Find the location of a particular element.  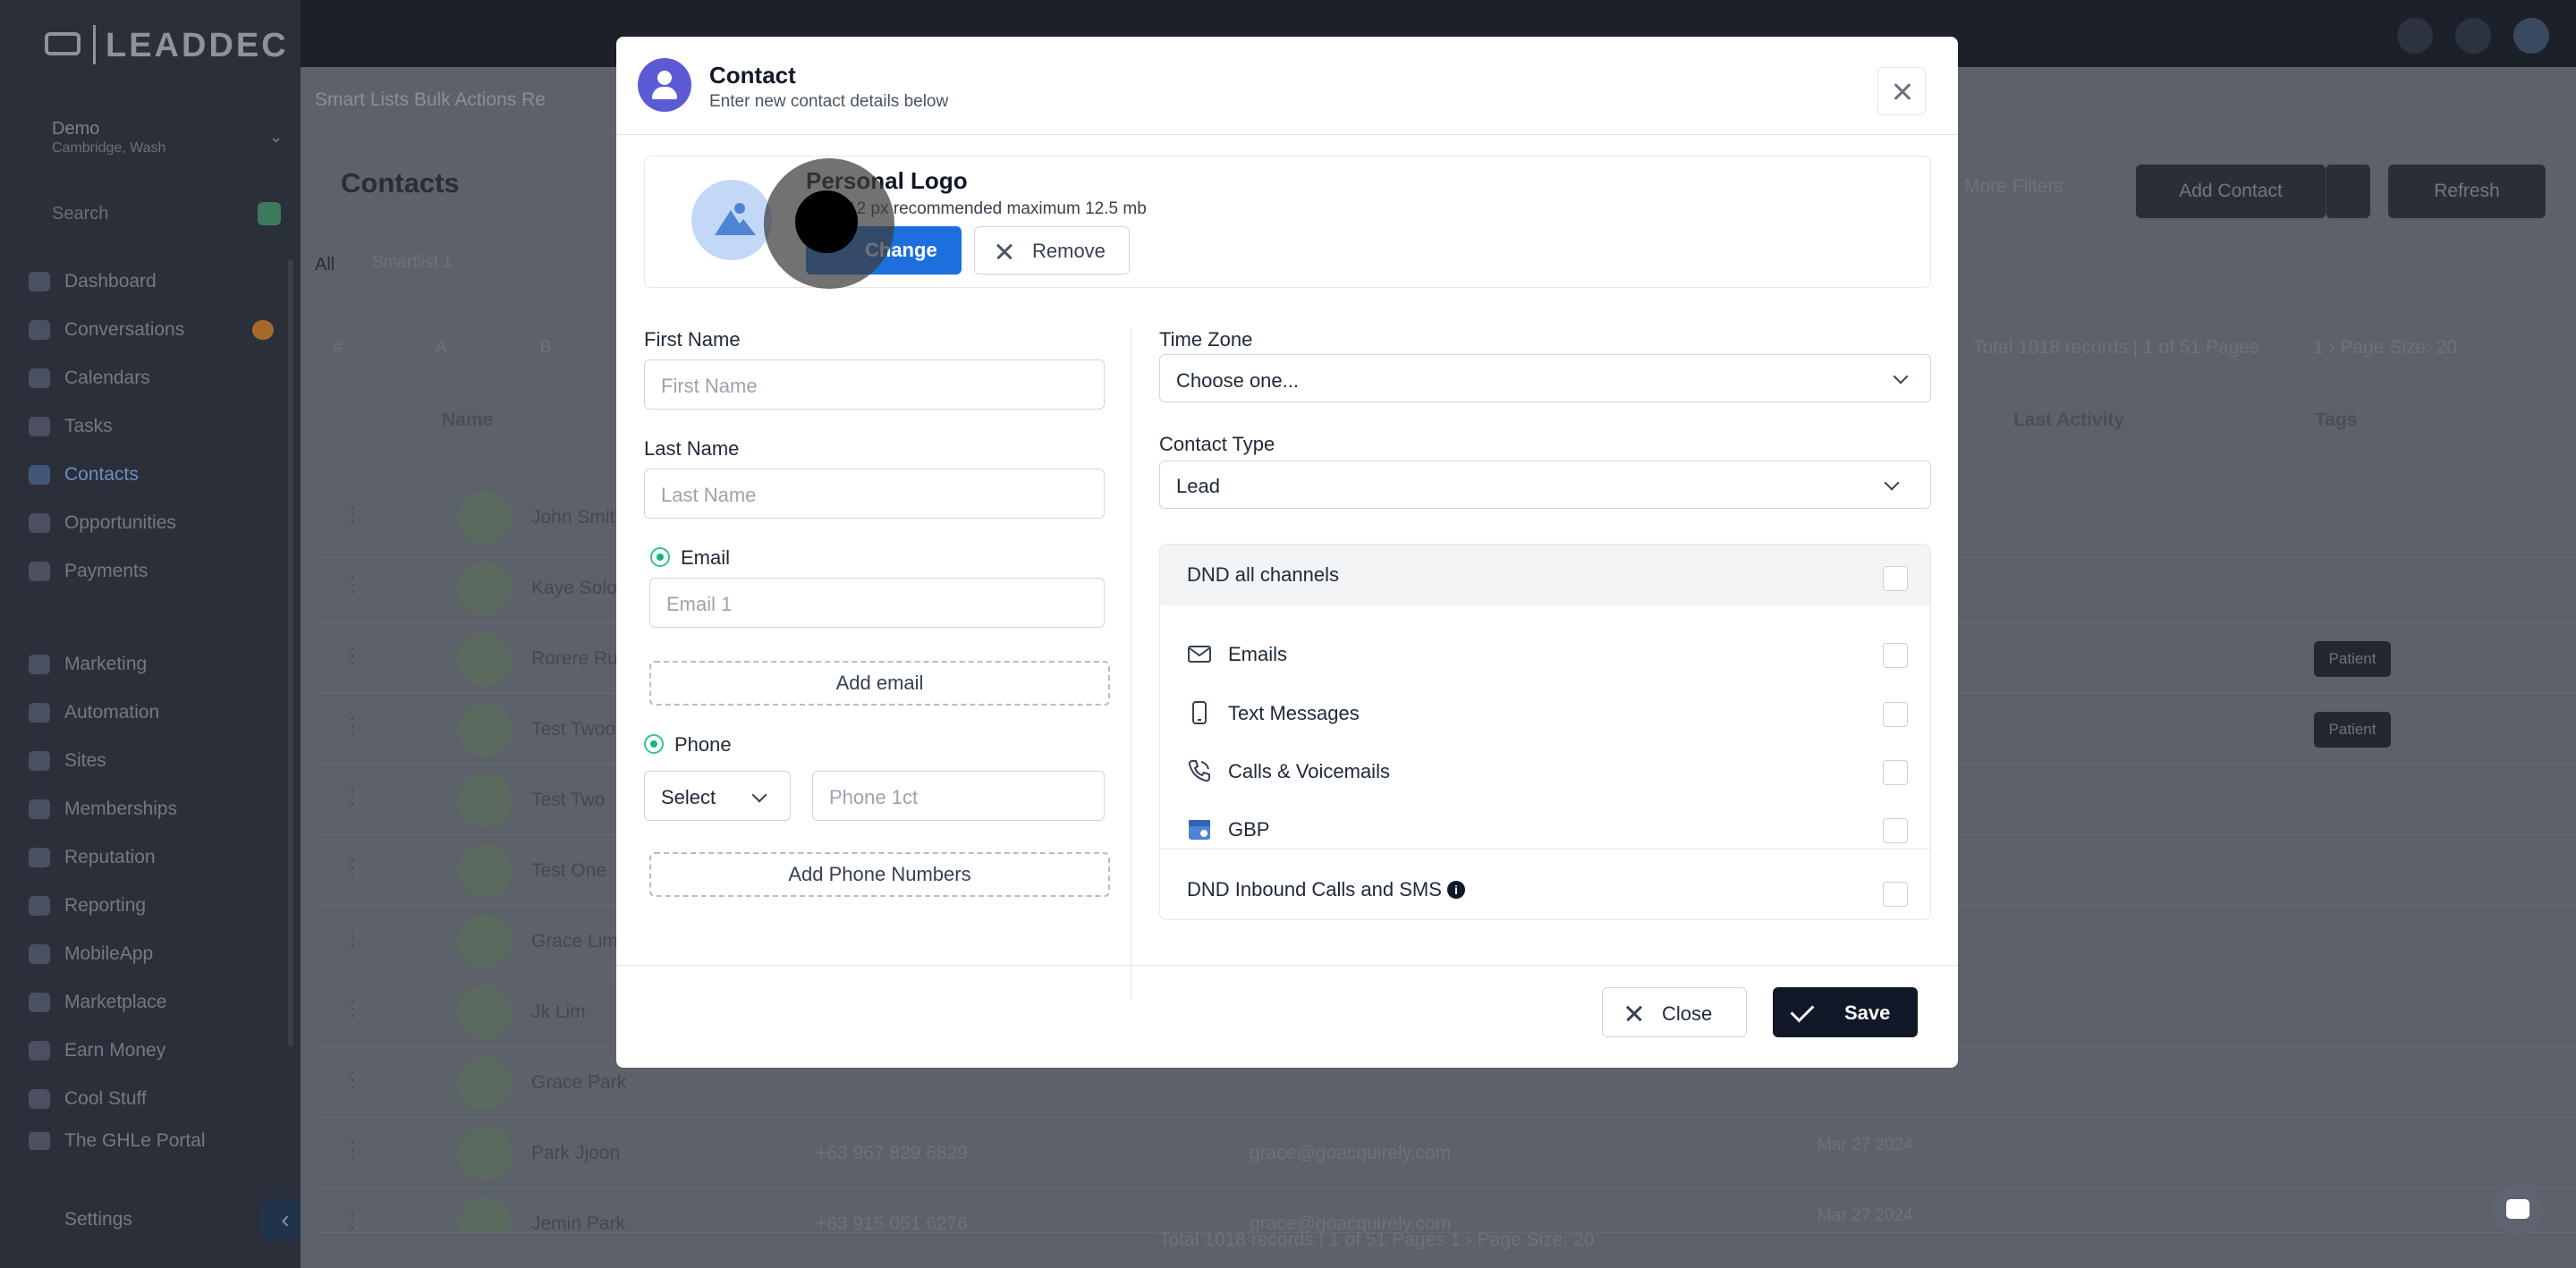

contact-name: Jemin Park is located at coordinates (578, 1222).